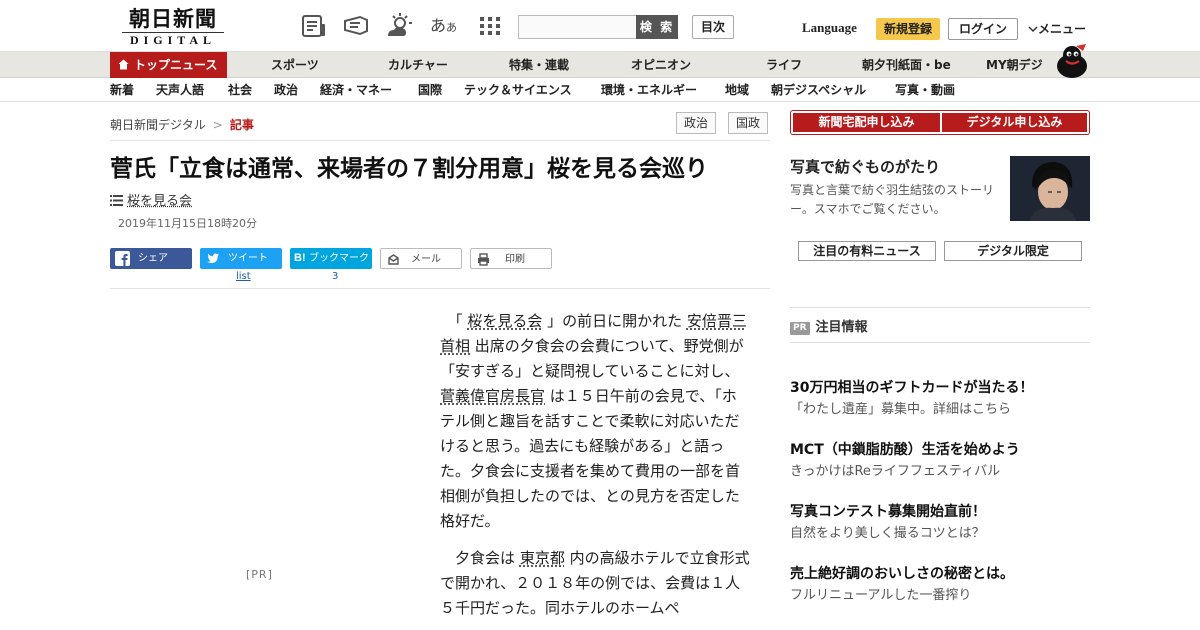 This screenshot has width=1200, height=630. Describe the element at coordinates (483, 259) in the screenshot. I see `print-icon` at that location.